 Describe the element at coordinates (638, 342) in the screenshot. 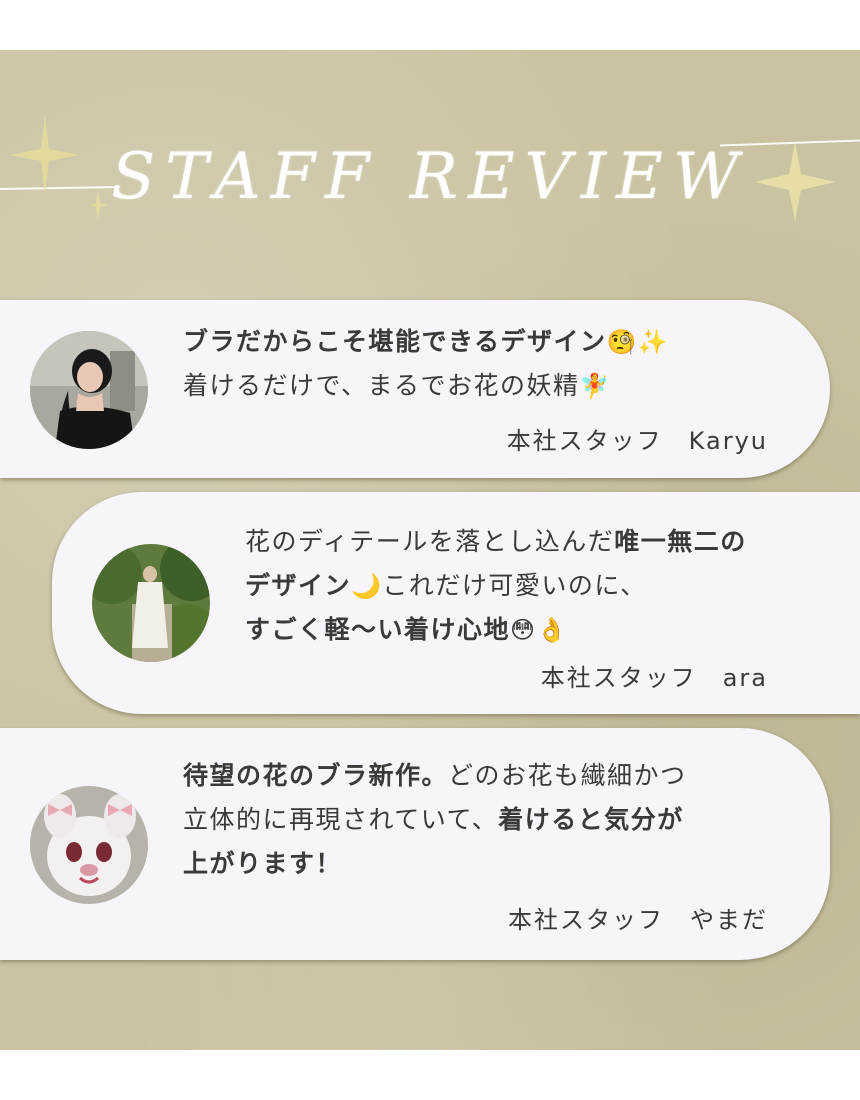

I see `monocle-sparkle-emoji-icon: 🧐✨` at that location.